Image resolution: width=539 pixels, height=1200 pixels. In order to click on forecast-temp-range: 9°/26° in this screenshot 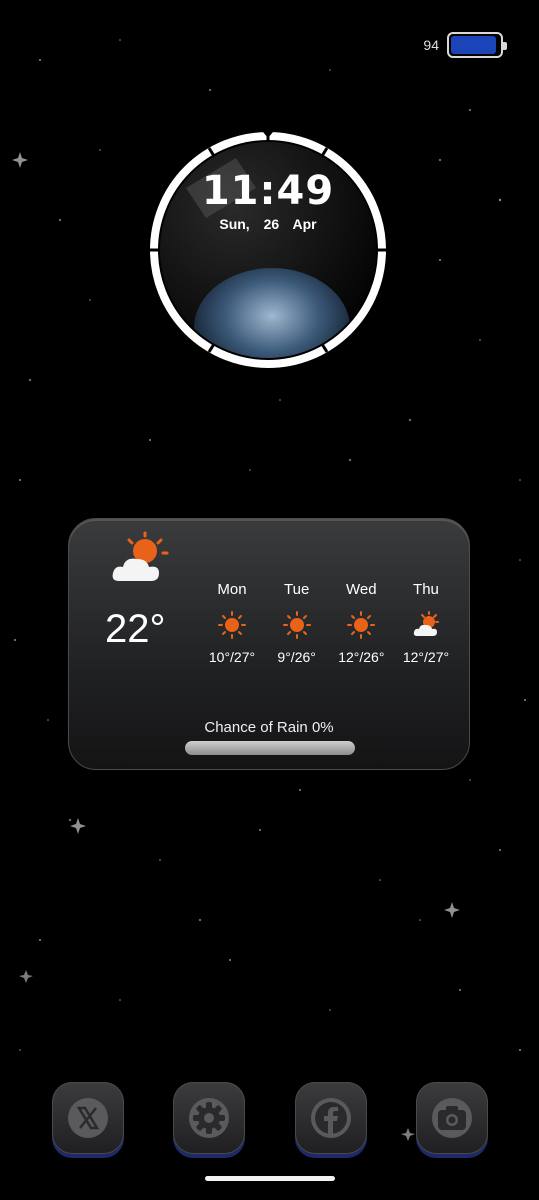, I will do `click(296, 657)`.